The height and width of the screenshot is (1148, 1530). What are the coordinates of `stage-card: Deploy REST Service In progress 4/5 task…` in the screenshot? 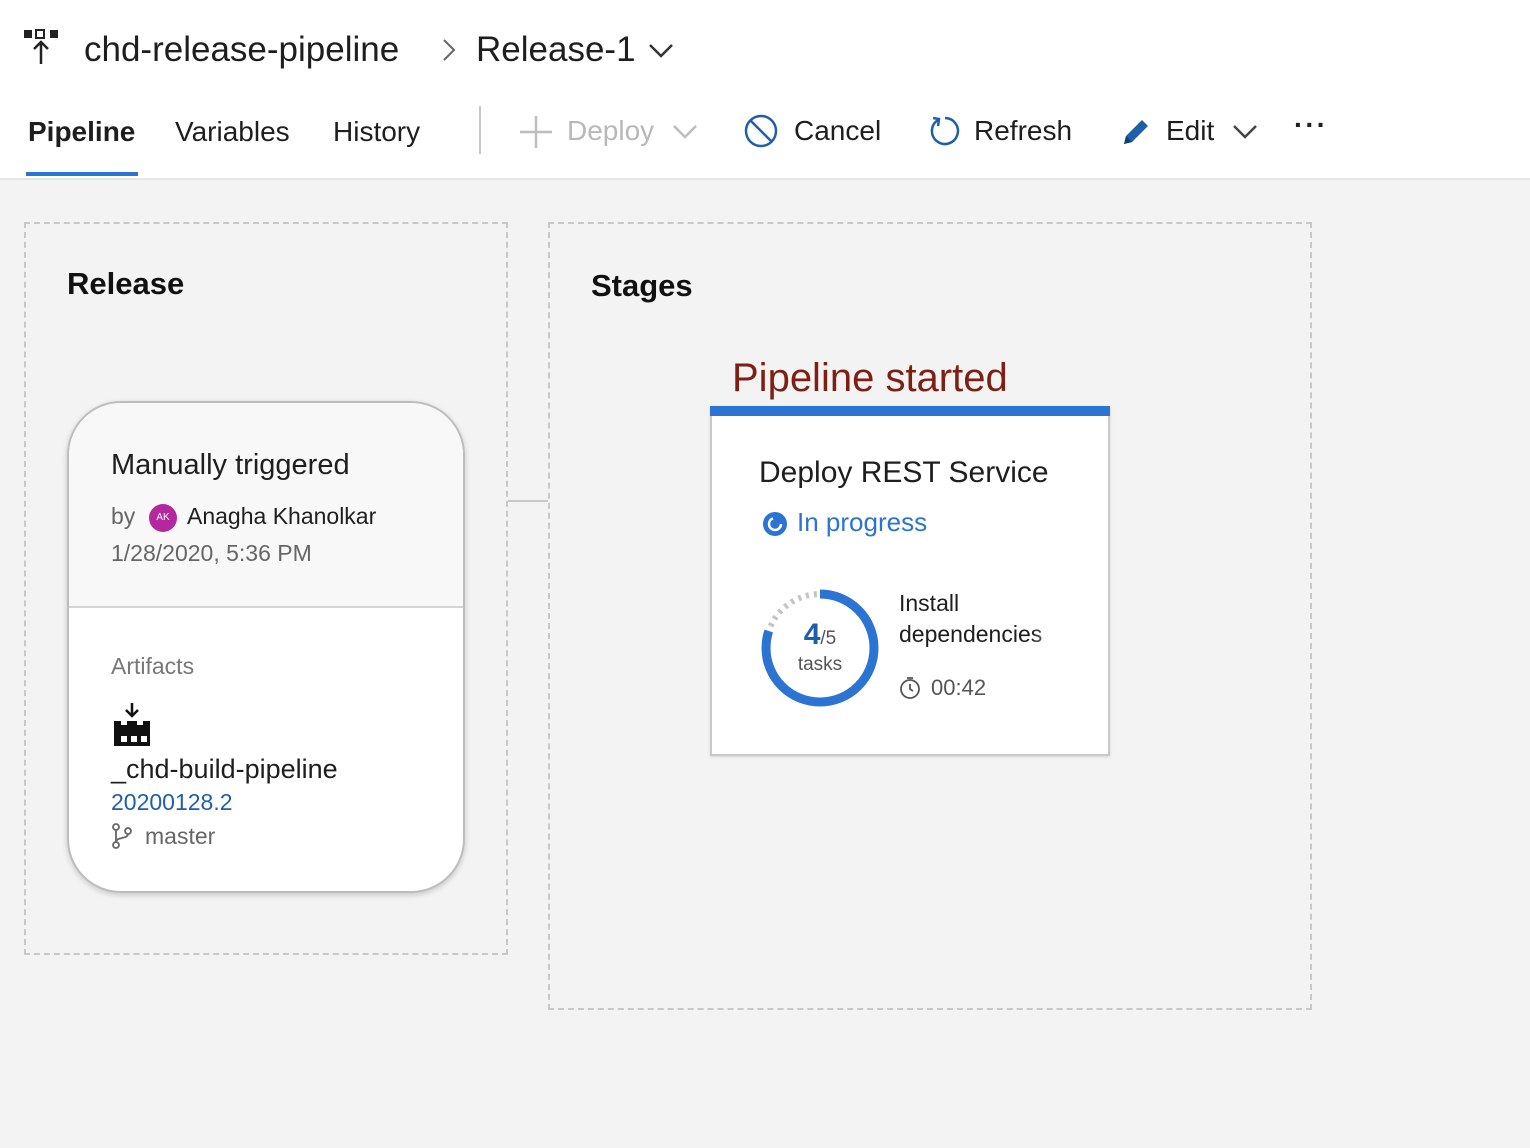 It's located at (910, 581).